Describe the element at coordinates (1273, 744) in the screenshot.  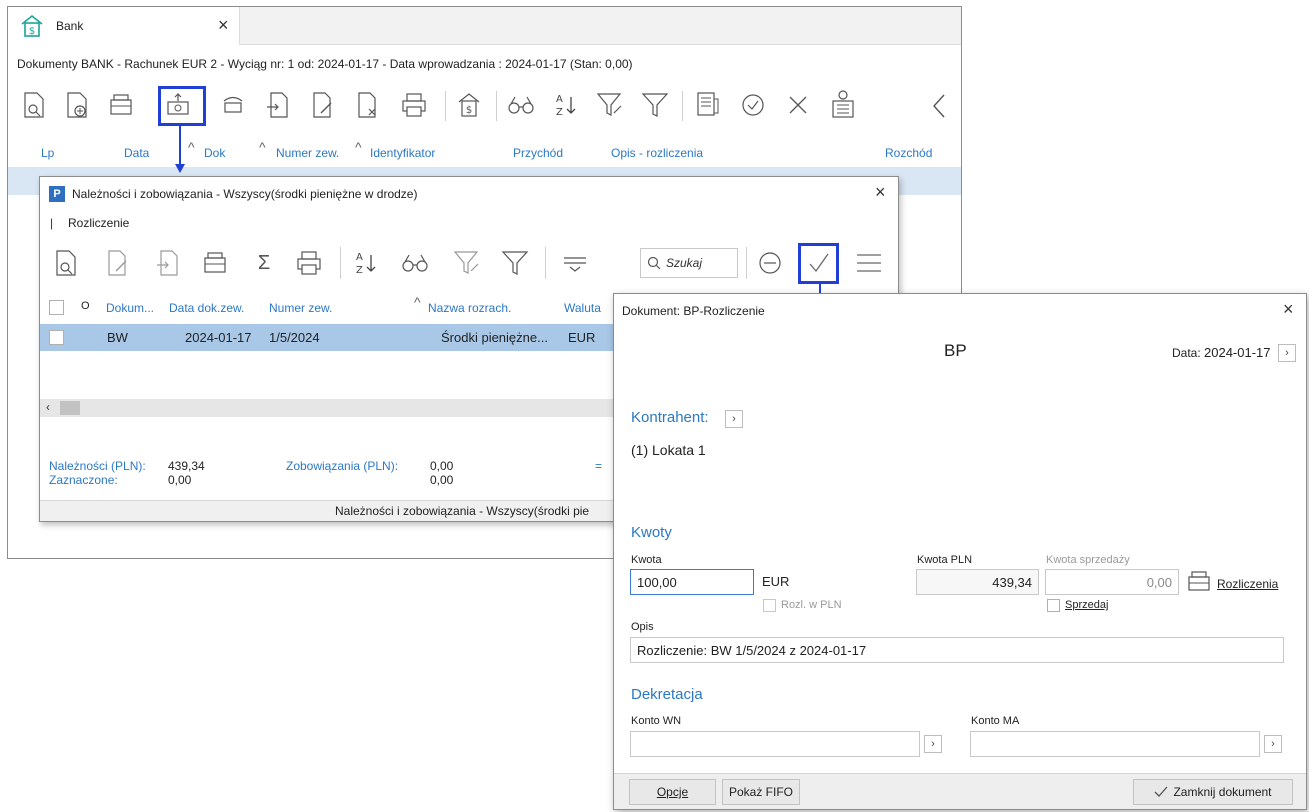
I see `konto-ma-select-button: ›` at that location.